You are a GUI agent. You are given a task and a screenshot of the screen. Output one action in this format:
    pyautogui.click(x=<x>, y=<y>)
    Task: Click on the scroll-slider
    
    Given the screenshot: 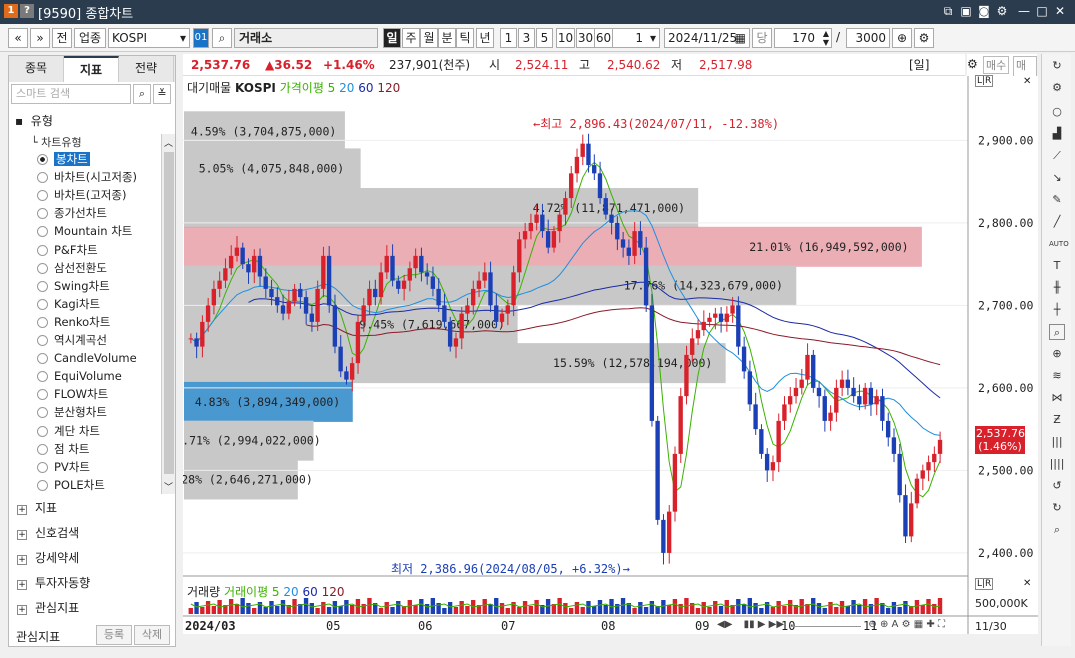 What is the action you would take?
    pyautogui.click(x=826, y=626)
    